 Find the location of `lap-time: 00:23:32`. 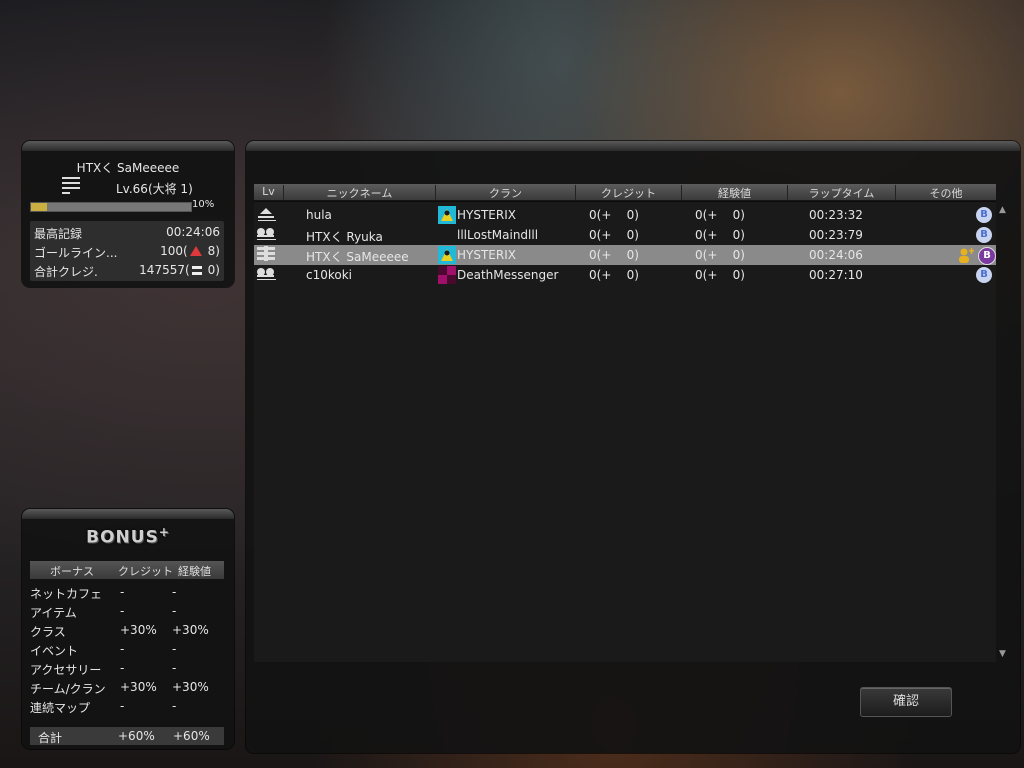

lap-time: 00:23:32 is located at coordinates (836, 215).